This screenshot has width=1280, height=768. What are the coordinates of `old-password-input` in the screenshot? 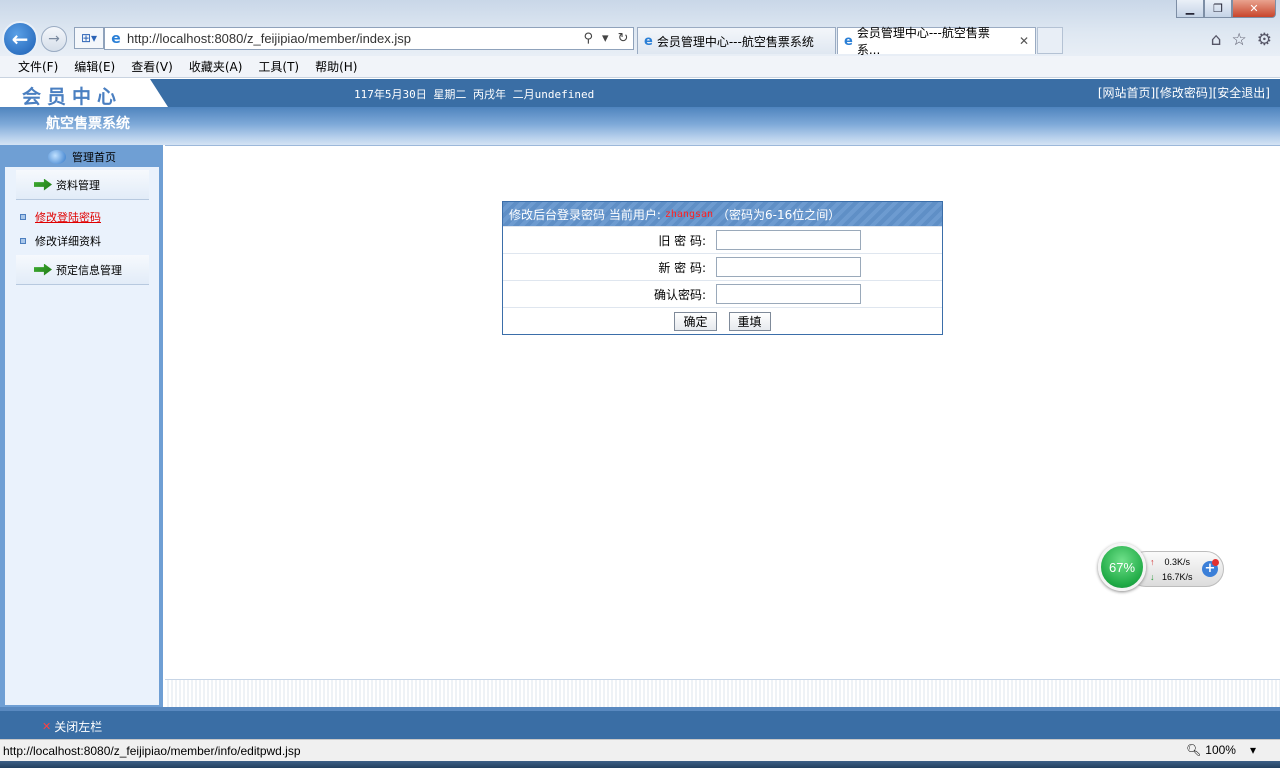 It's located at (788, 240).